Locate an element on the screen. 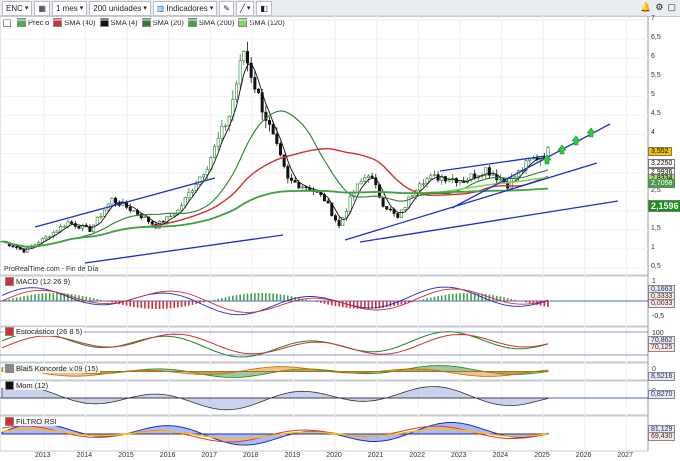 The height and width of the screenshot is (461, 680). stoch-swatch-icon is located at coordinates (9, 331).